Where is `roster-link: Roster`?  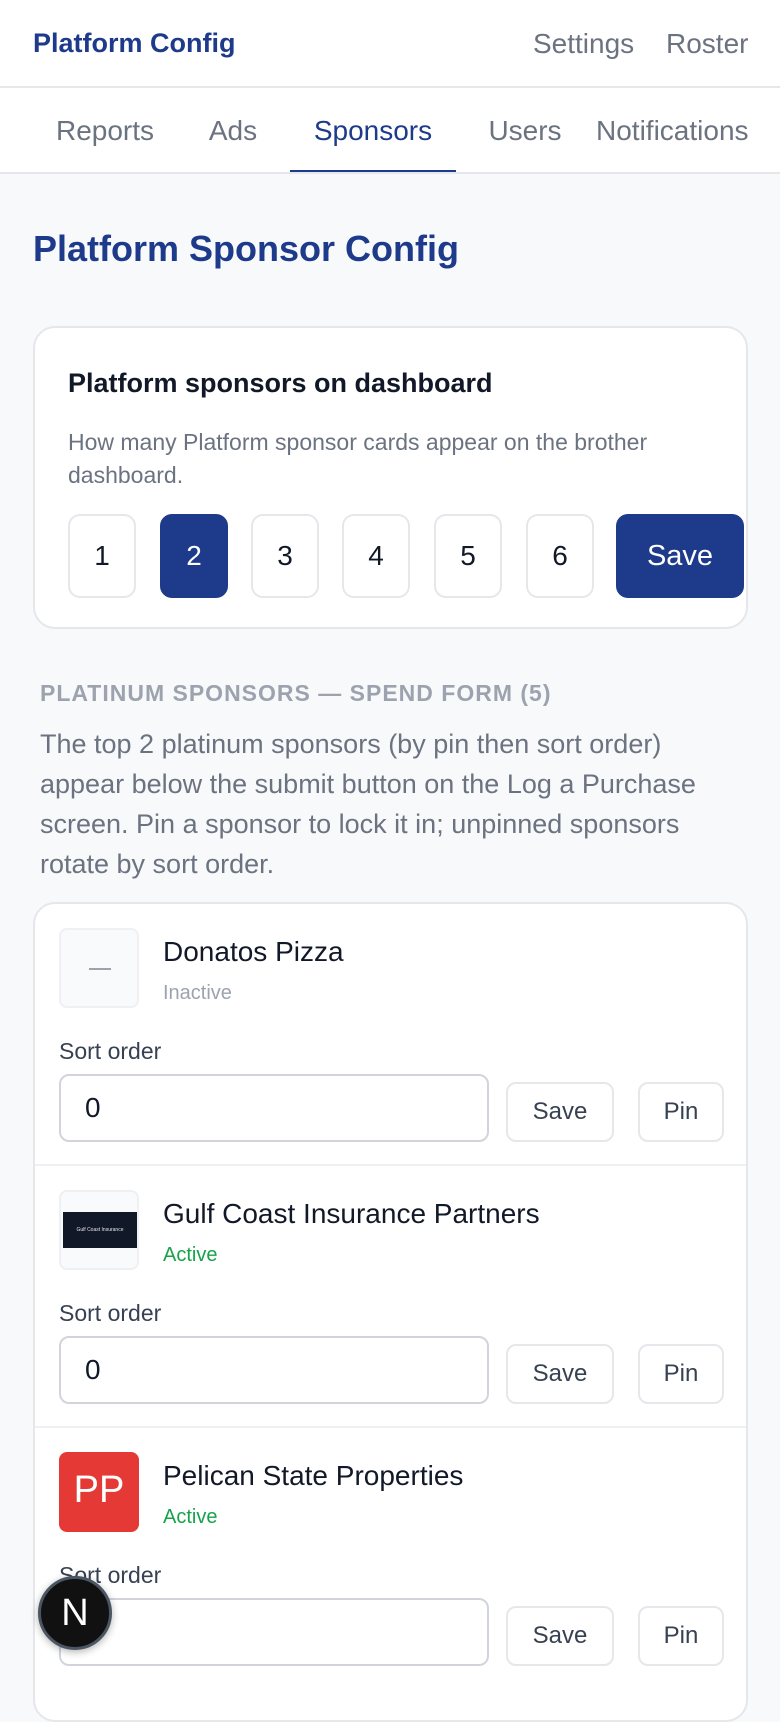 roster-link: Roster is located at coordinates (707, 44).